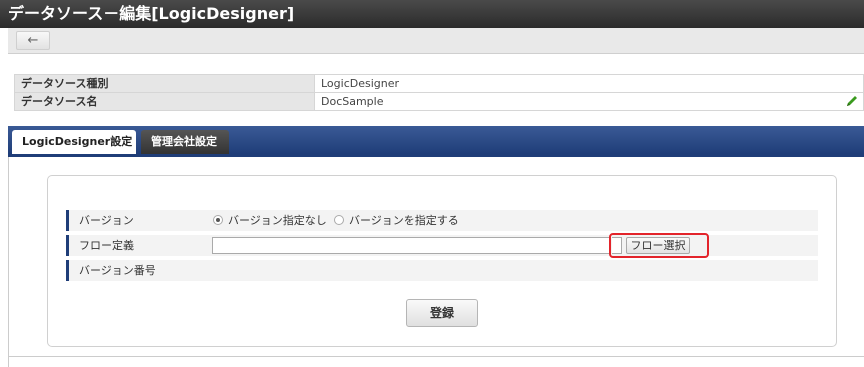 Image resolution: width=864 pixels, height=367 pixels. What do you see at coordinates (185, 142) in the screenshot?
I see `tab-management-company-settings: 管理会社設定` at bounding box center [185, 142].